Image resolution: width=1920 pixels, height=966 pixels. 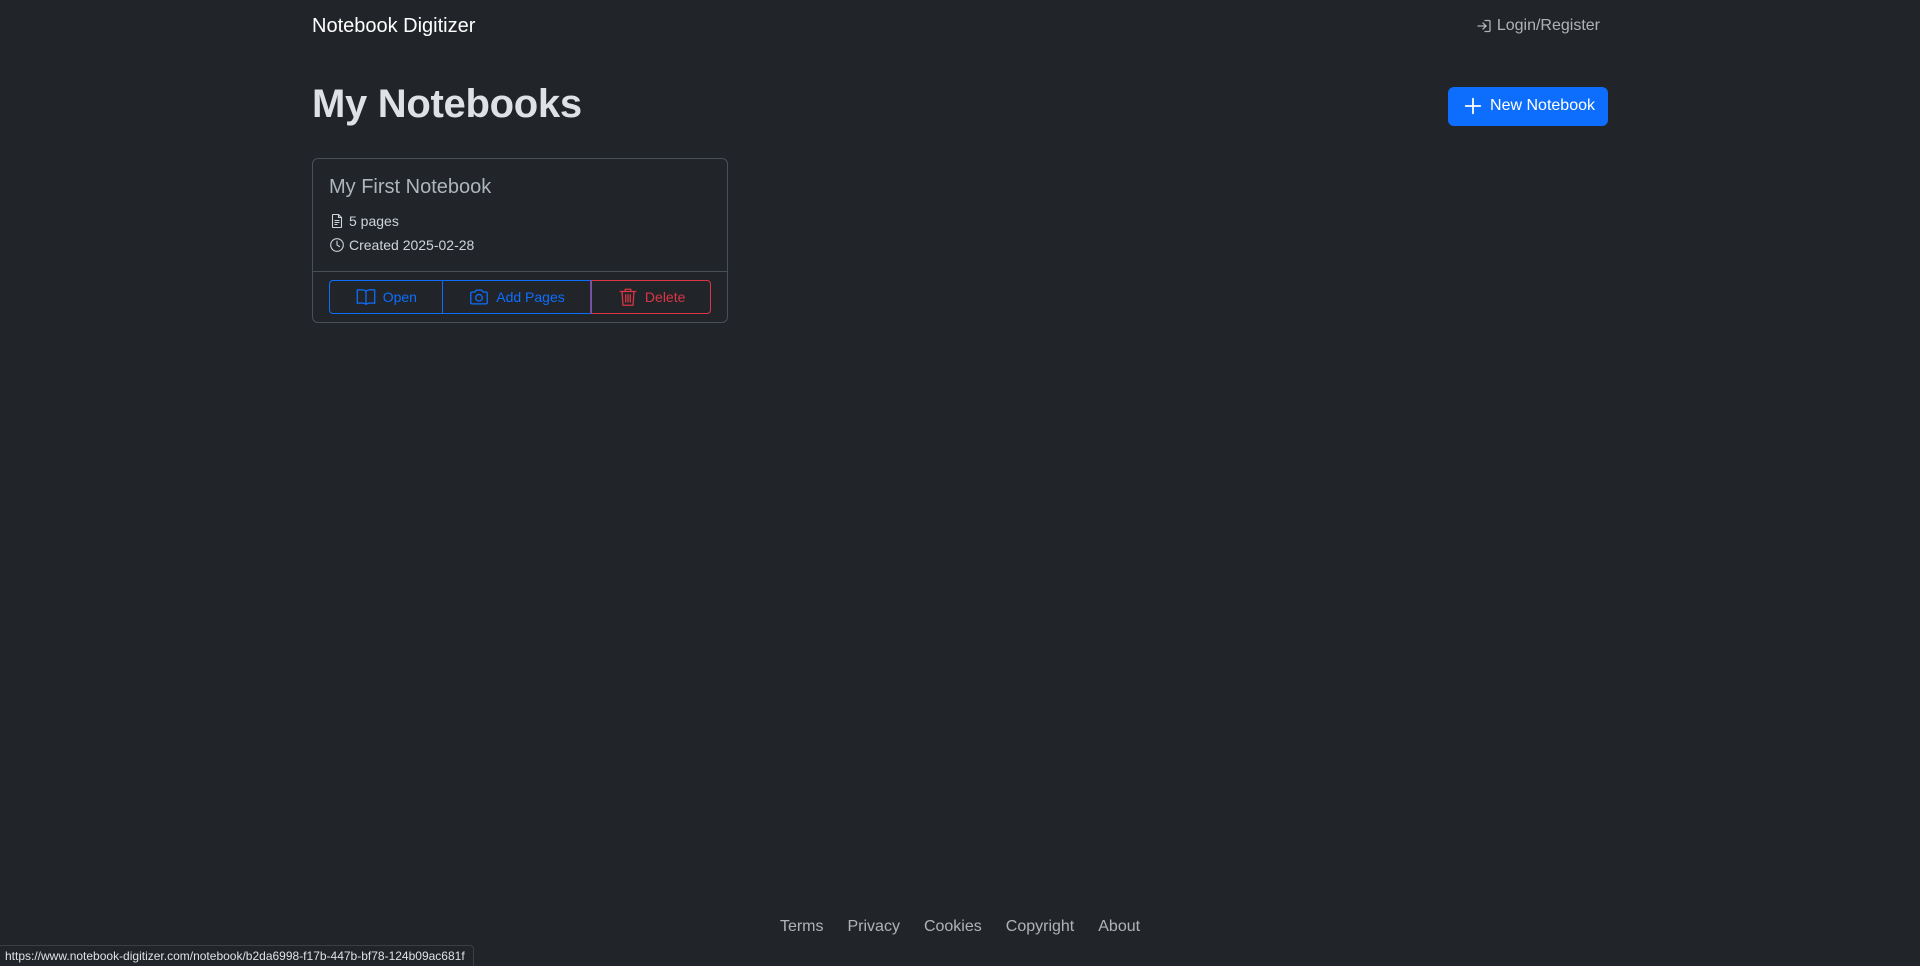 What do you see at coordinates (960, 26) in the screenshot?
I see `navbar: Notebook Digitizer Login/Register` at bounding box center [960, 26].